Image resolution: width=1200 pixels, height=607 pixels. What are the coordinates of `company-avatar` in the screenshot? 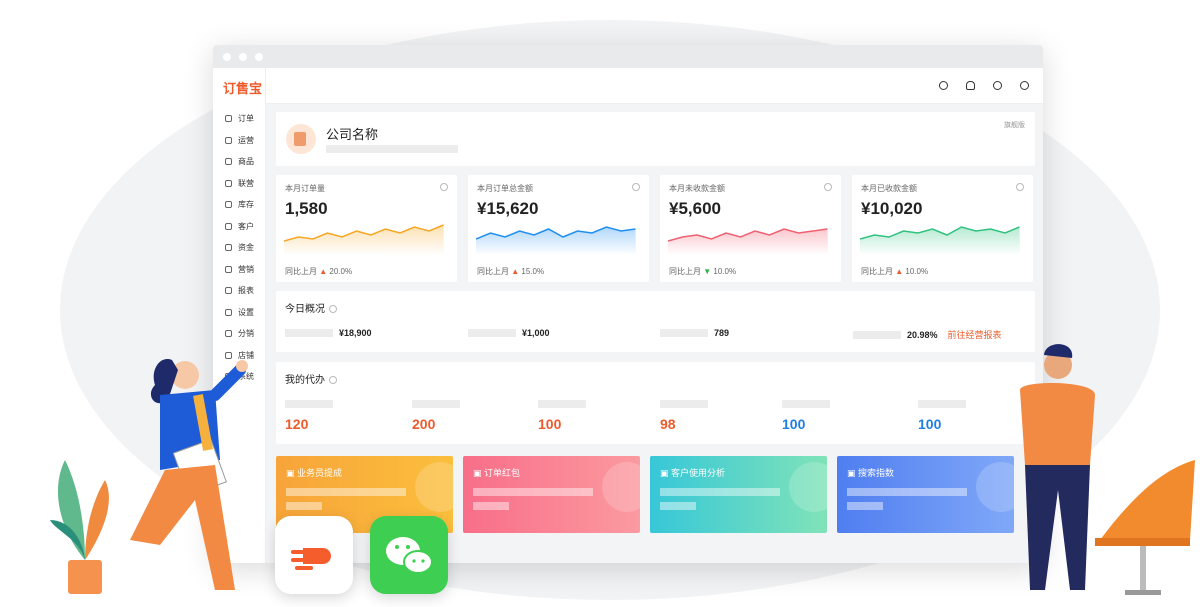 It's located at (301, 139).